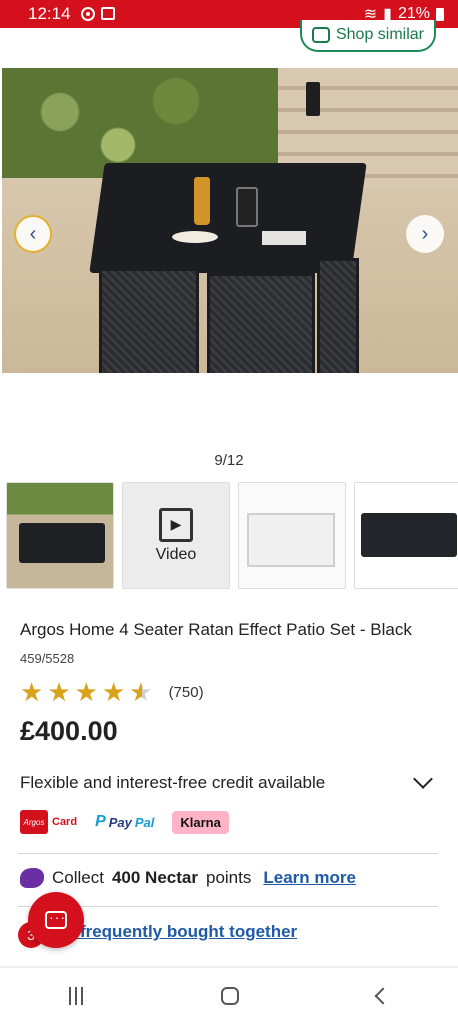  What do you see at coordinates (379, 34) in the screenshot?
I see `shop-similar-label: Shop similar` at bounding box center [379, 34].